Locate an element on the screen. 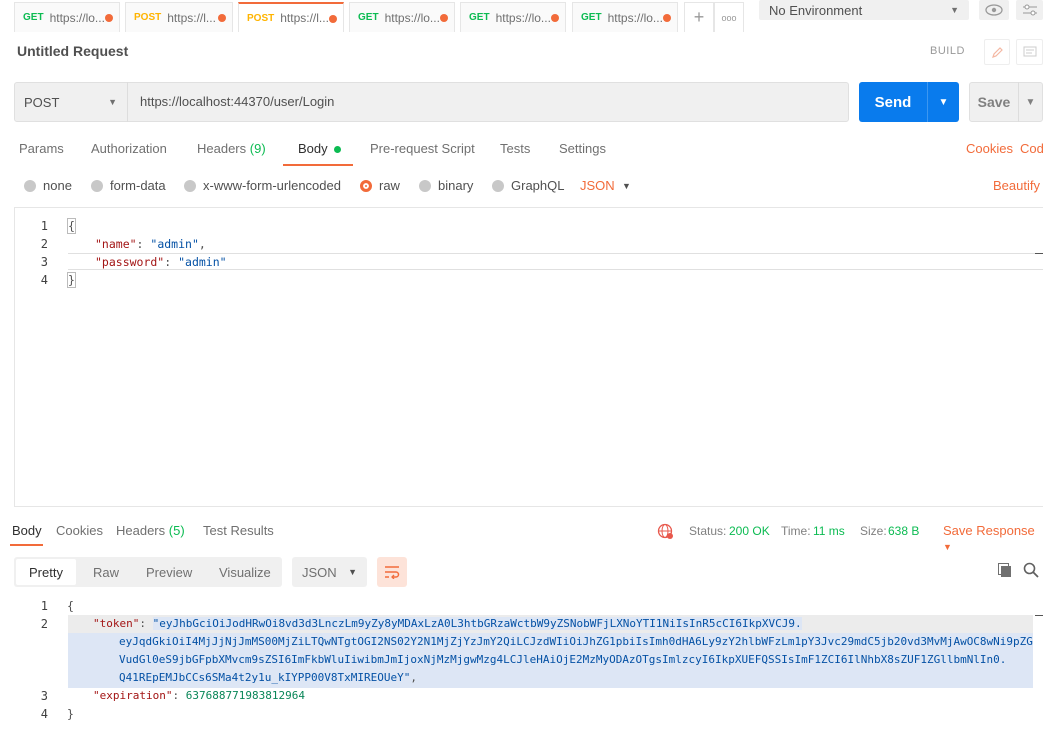  send-button: Send ▼ is located at coordinates (909, 102).